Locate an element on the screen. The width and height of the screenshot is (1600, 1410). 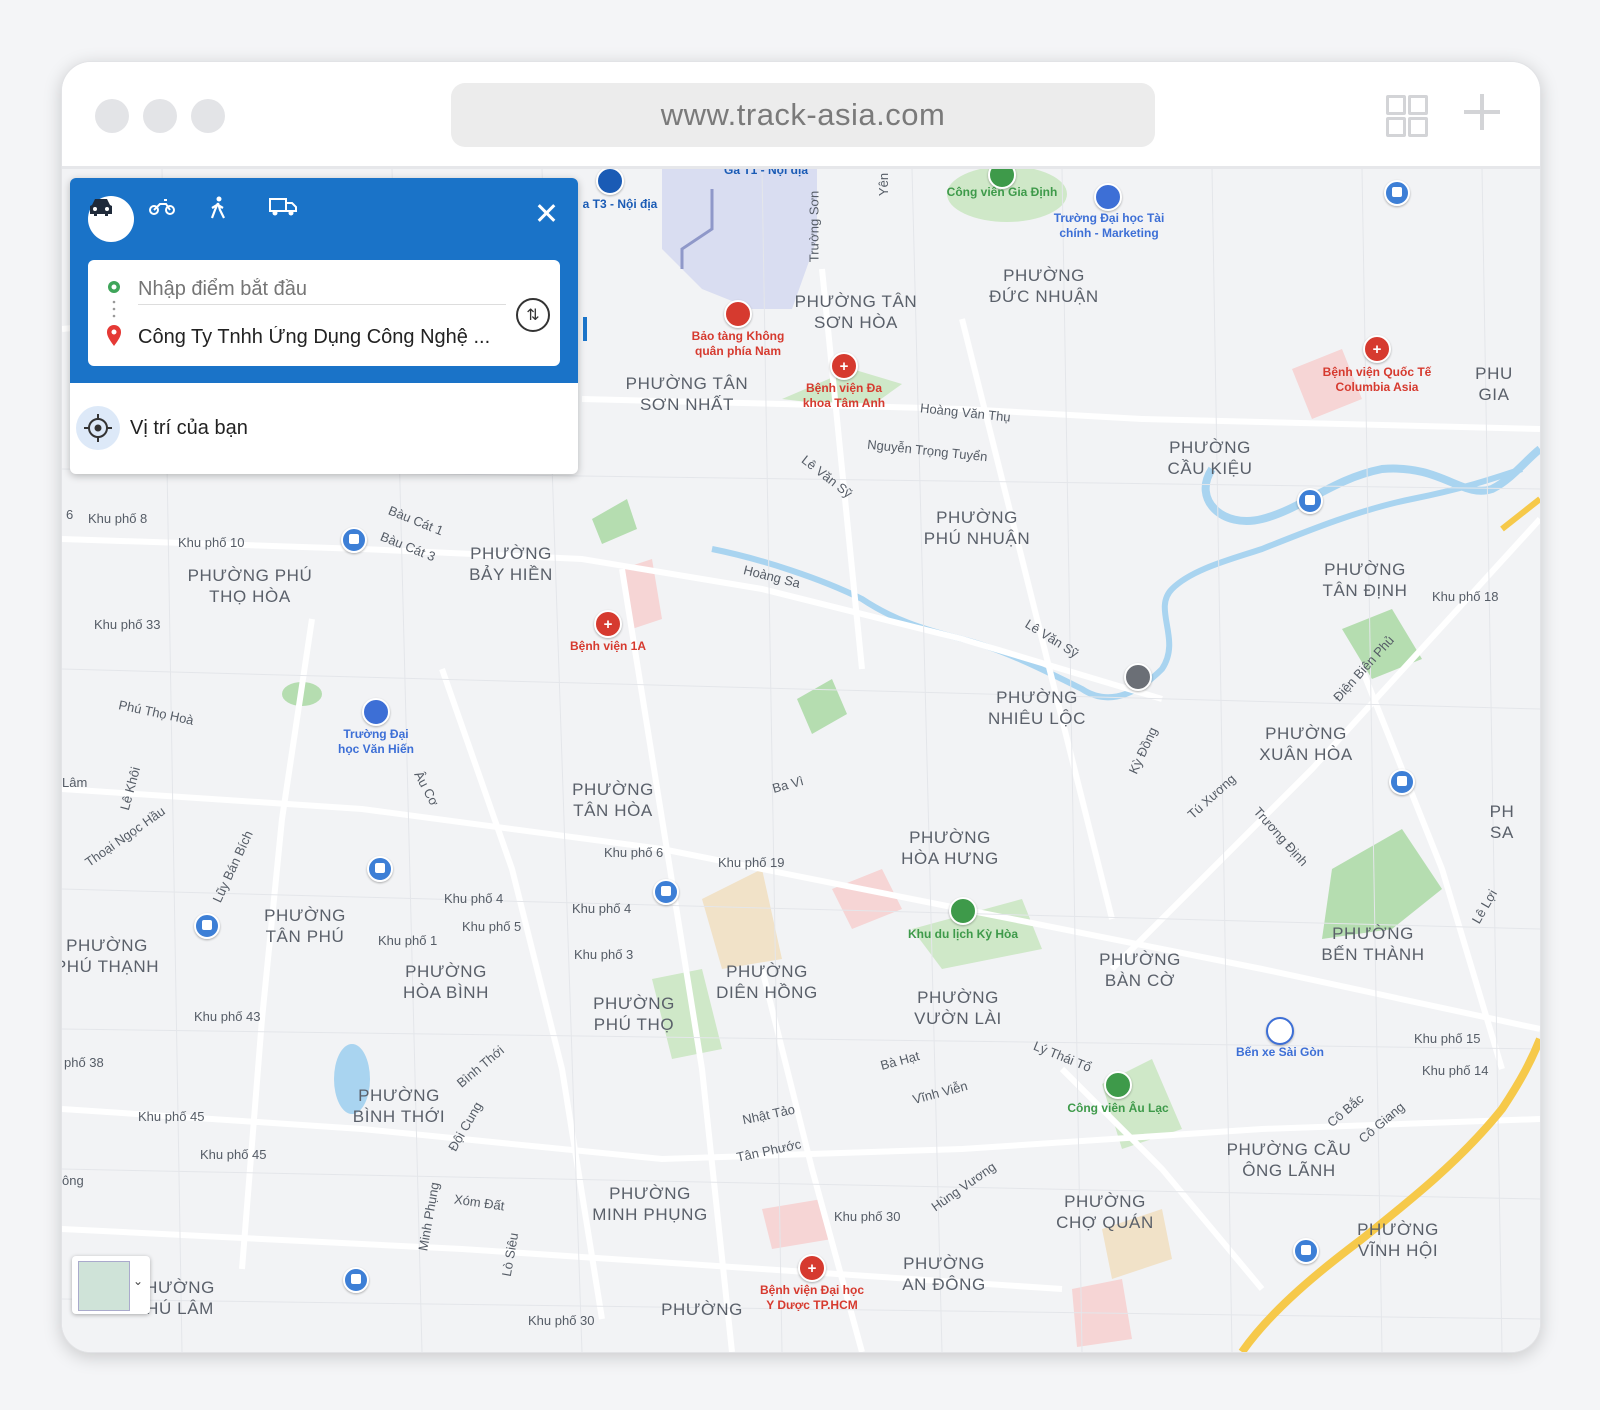
location-target-icon is located at coordinates (98, 428).